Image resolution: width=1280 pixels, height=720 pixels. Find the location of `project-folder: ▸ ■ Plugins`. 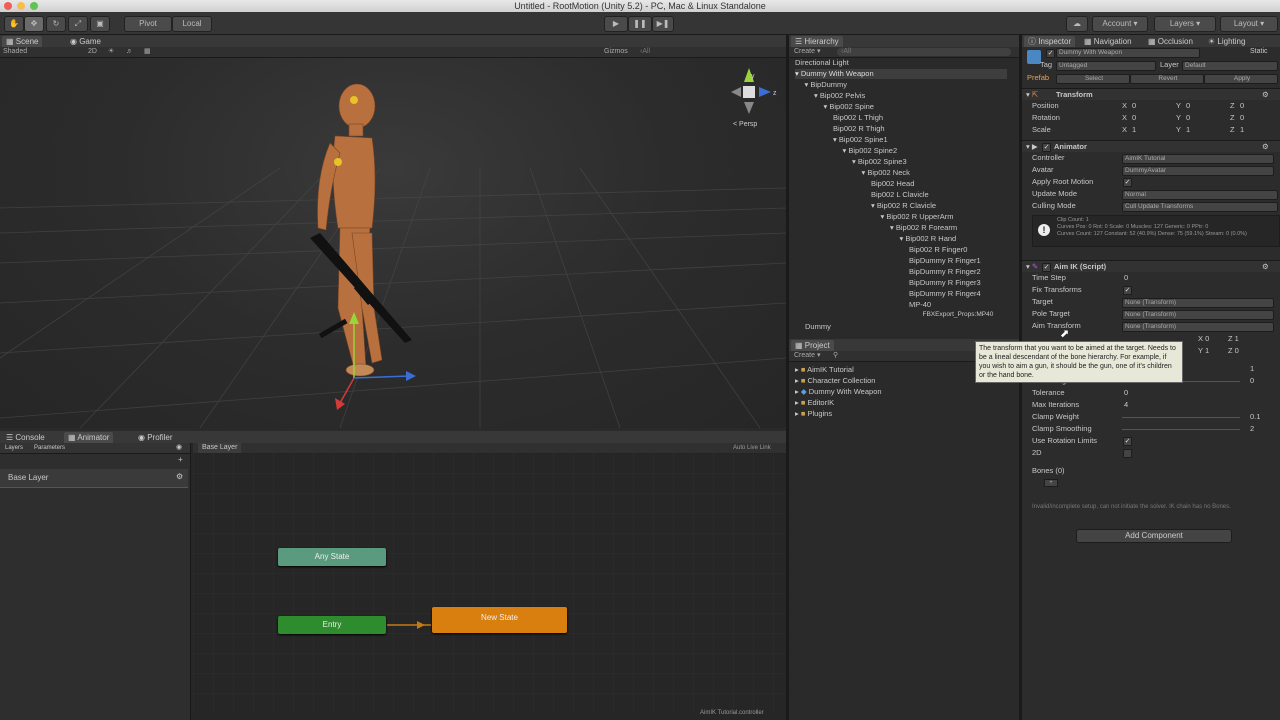

project-folder: ▸ ■ Plugins is located at coordinates (813, 414).